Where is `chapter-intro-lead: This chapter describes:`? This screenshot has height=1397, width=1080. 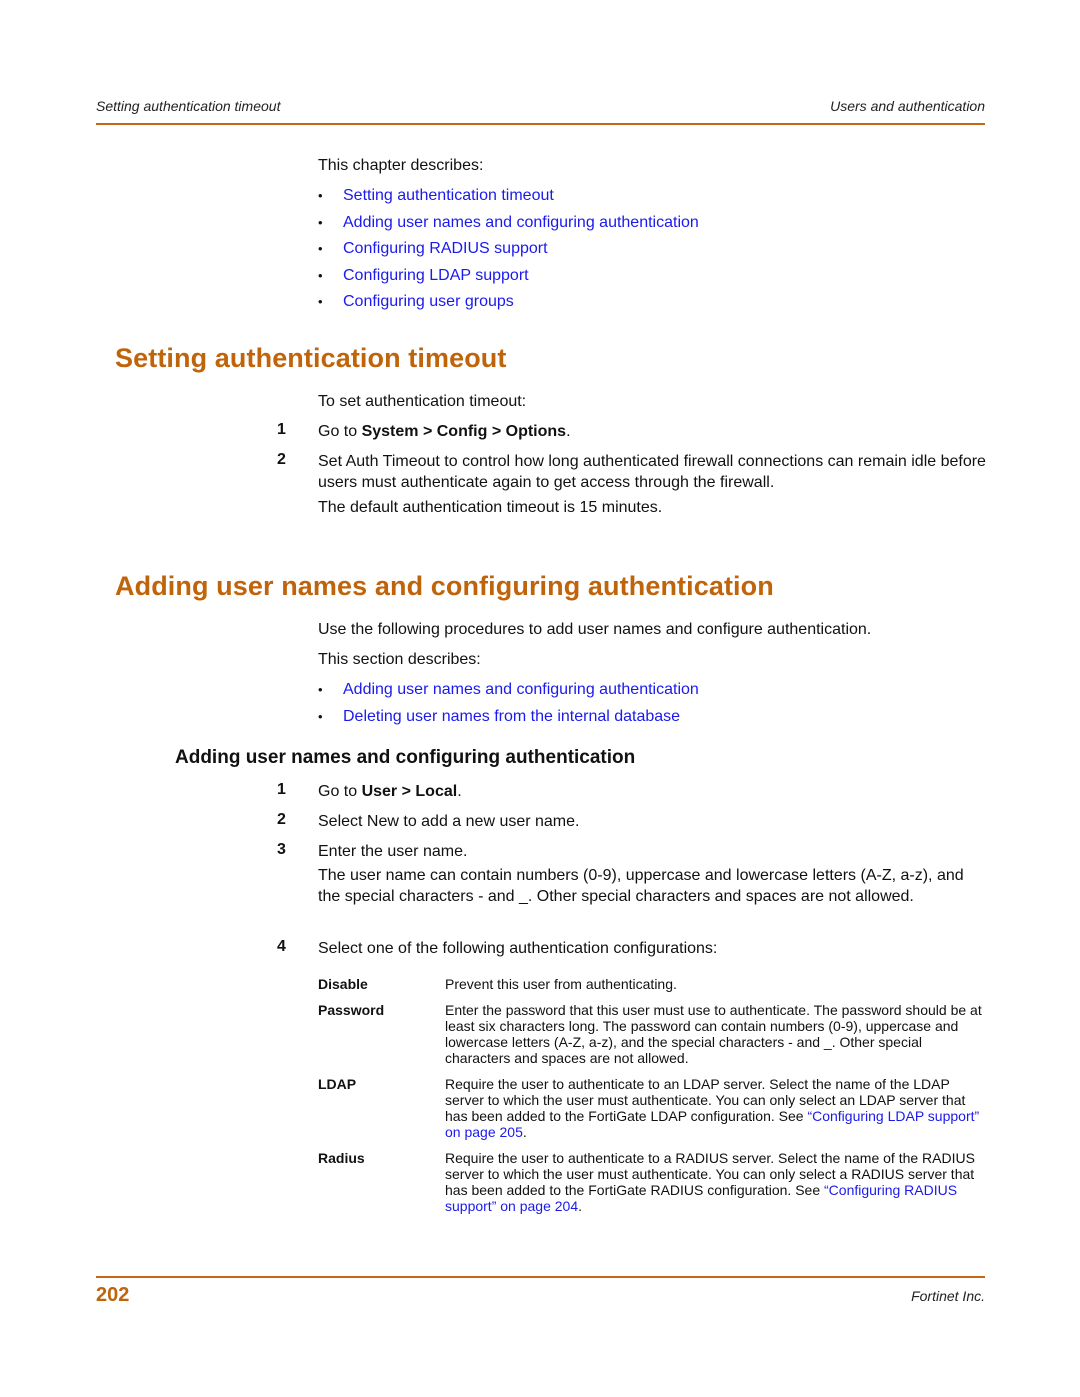
chapter-intro-lead: This chapter describes: is located at coordinates (401, 165).